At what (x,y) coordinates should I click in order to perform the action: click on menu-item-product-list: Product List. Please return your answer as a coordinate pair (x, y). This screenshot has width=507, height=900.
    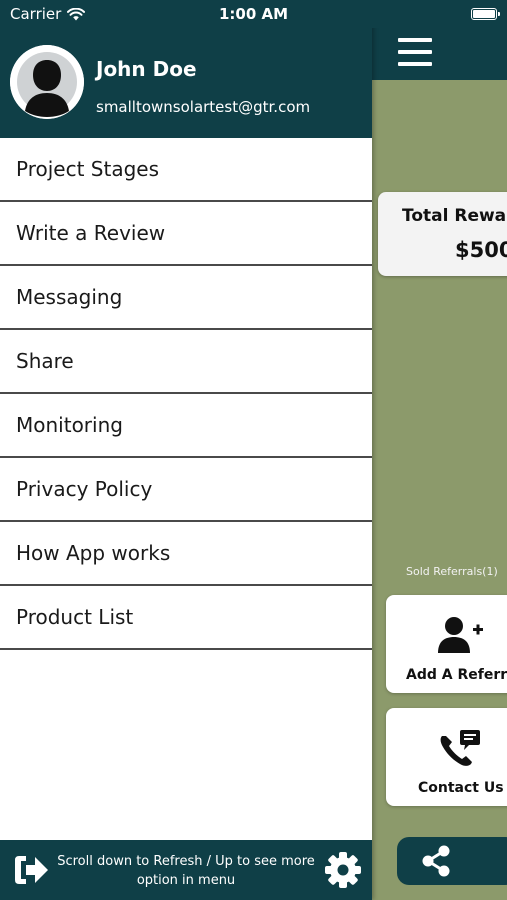
    Looking at the image, I should click on (186, 618).